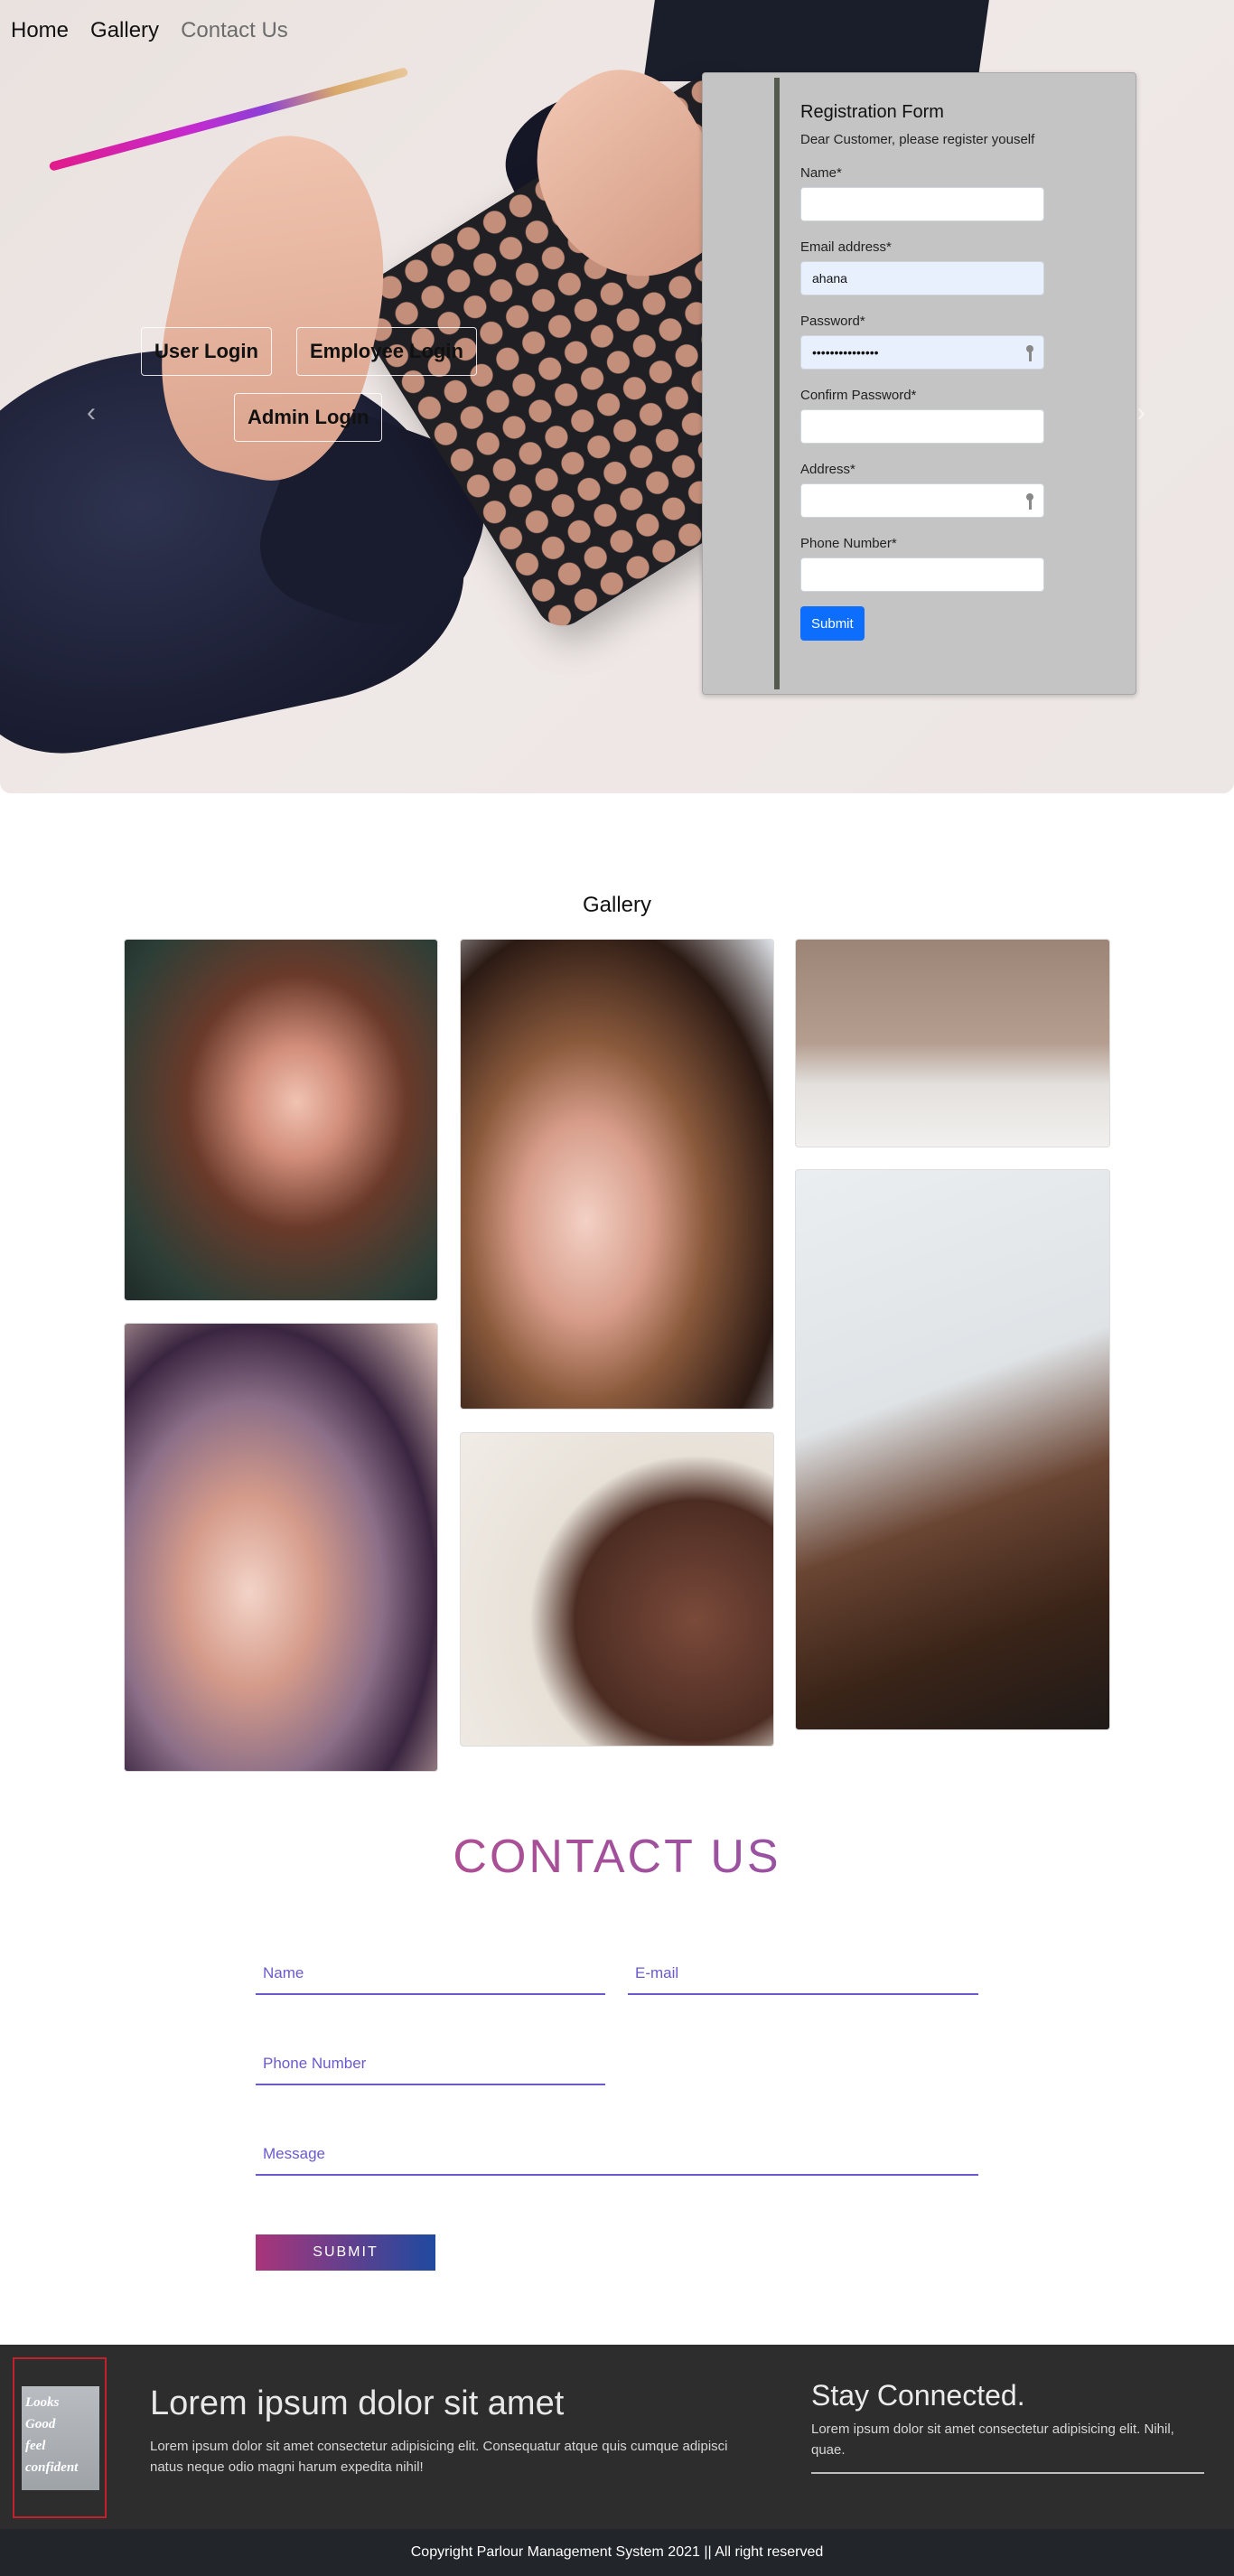 The height and width of the screenshot is (2576, 1234). I want to click on logo-line: confident, so click(52, 2467).